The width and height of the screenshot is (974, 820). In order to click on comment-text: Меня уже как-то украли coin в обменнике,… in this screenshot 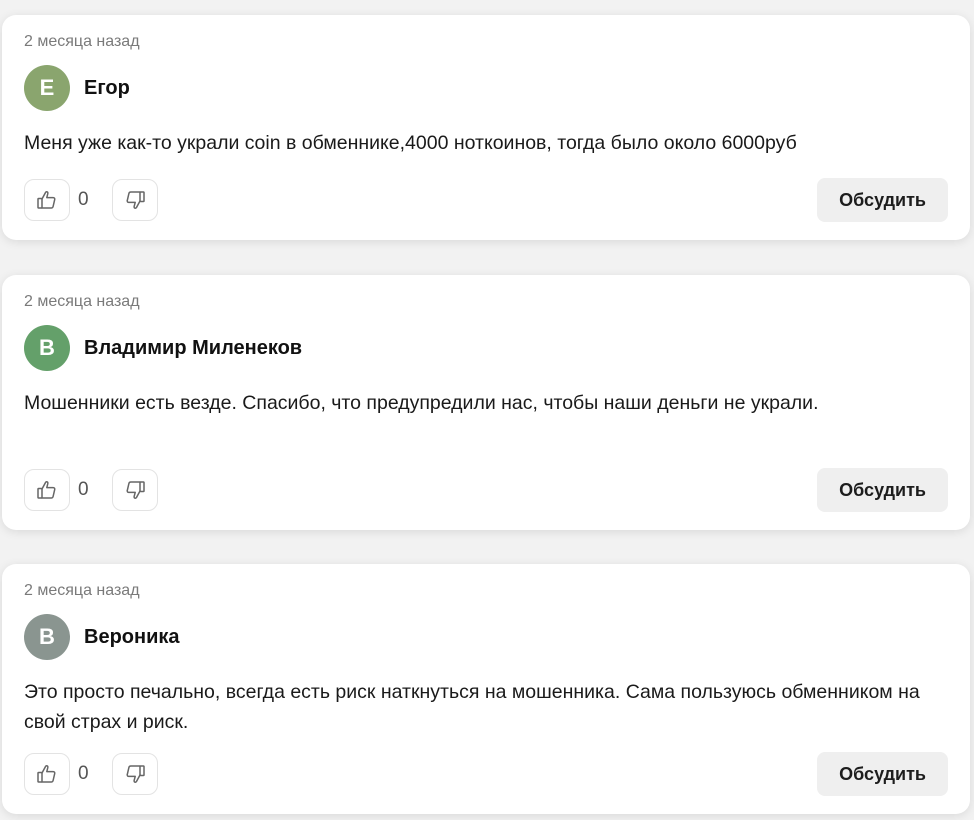, I will do `click(410, 143)`.